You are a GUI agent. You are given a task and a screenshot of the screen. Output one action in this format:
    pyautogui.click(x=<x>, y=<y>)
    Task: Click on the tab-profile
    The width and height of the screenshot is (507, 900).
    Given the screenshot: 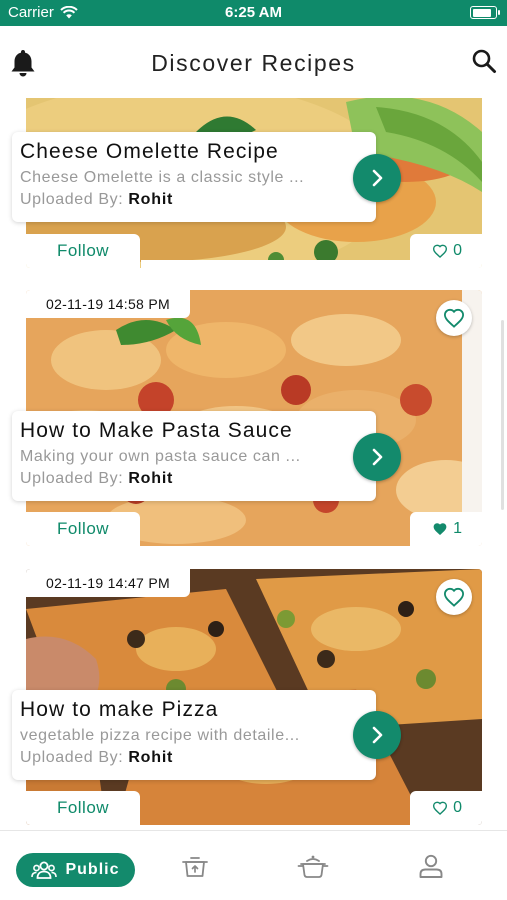 What is the action you would take?
    pyautogui.click(x=431, y=865)
    